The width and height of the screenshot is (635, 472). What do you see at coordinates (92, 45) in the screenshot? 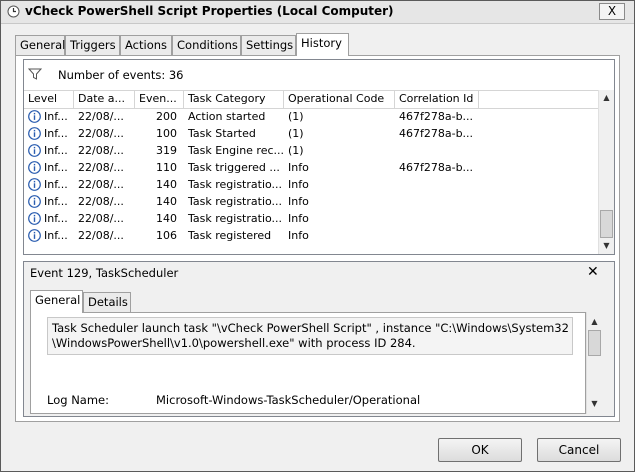
I see `tab-triggers: Triggers` at bounding box center [92, 45].